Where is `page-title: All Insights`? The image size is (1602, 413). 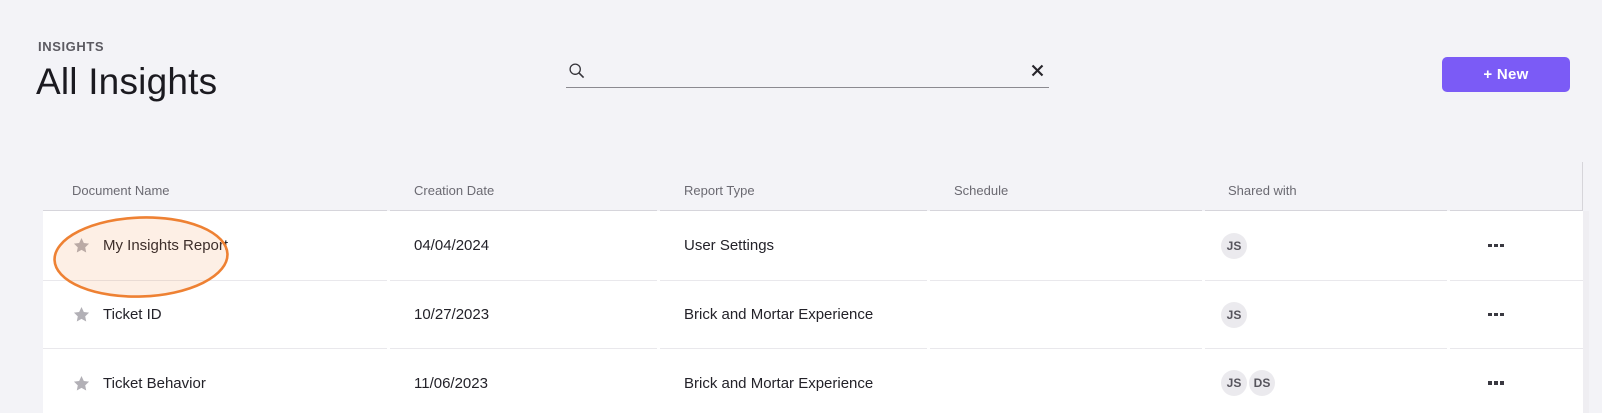 page-title: All Insights is located at coordinates (127, 81).